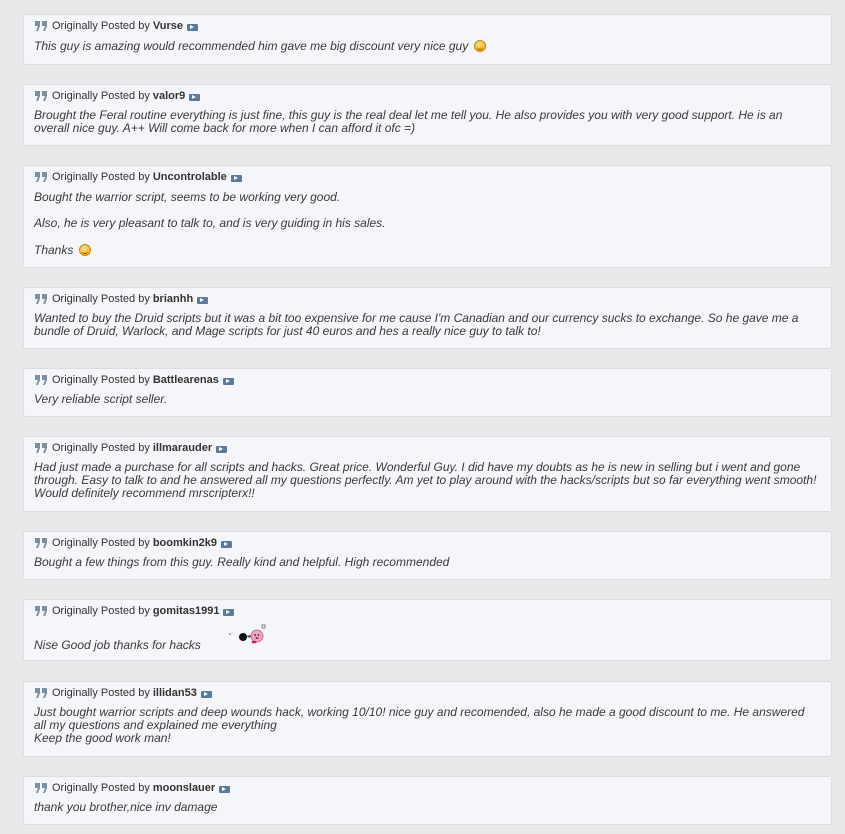 The height and width of the screenshot is (834, 845). What do you see at coordinates (169, 96) in the screenshot?
I see `quote-author: valor9` at bounding box center [169, 96].